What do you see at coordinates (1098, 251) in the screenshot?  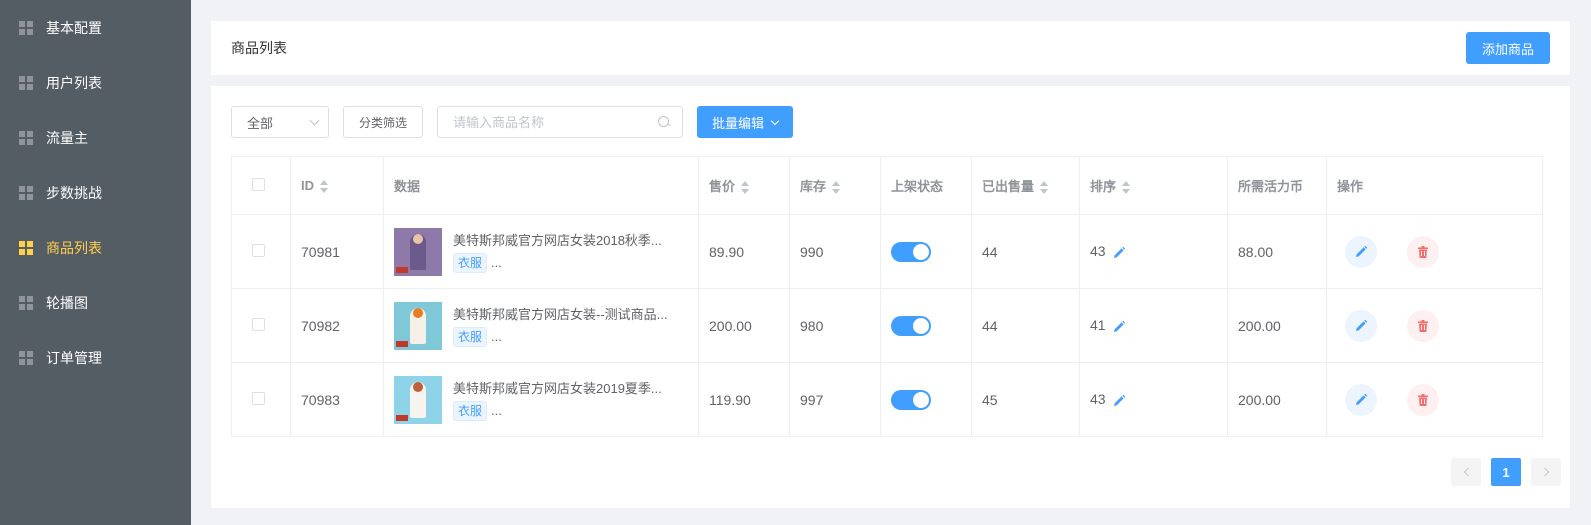 I see `sort-value: 43` at bounding box center [1098, 251].